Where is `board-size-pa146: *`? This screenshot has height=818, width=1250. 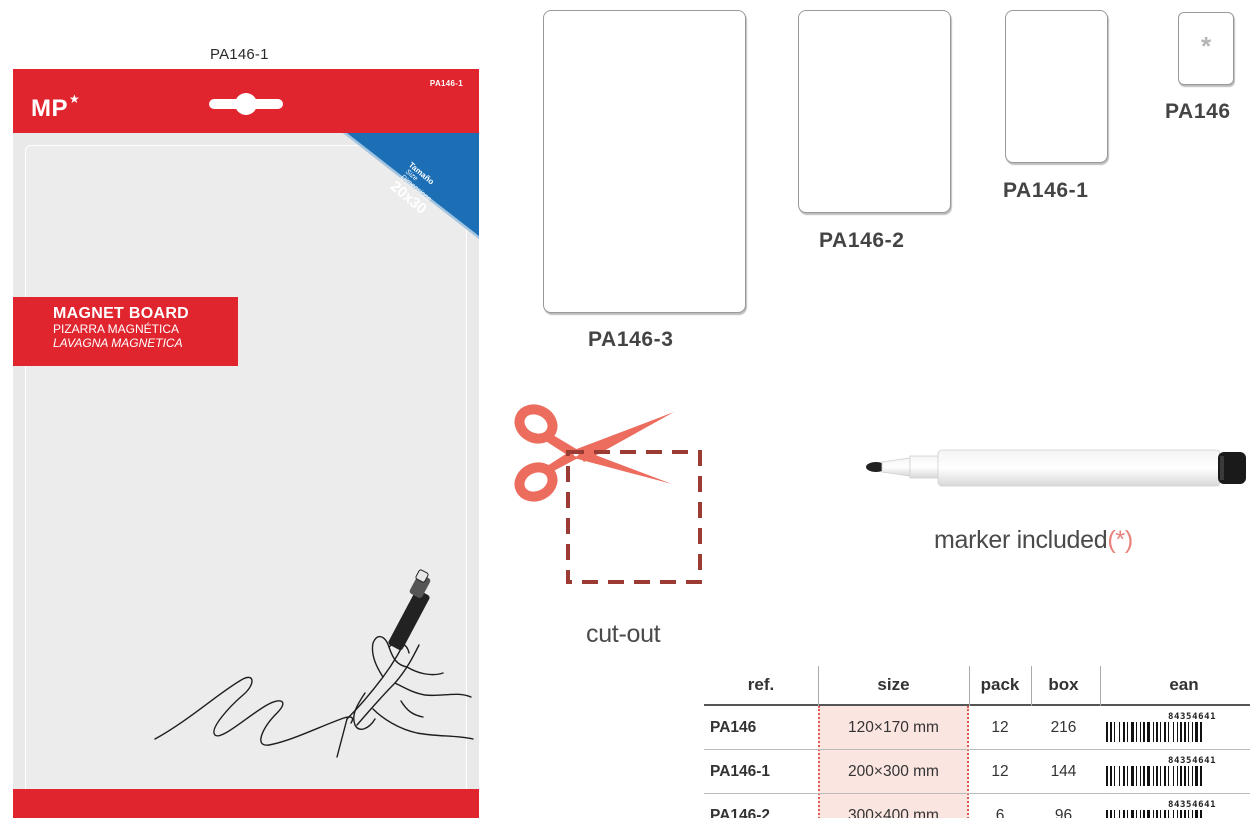
board-size-pa146: * is located at coordinates (1206, 48).